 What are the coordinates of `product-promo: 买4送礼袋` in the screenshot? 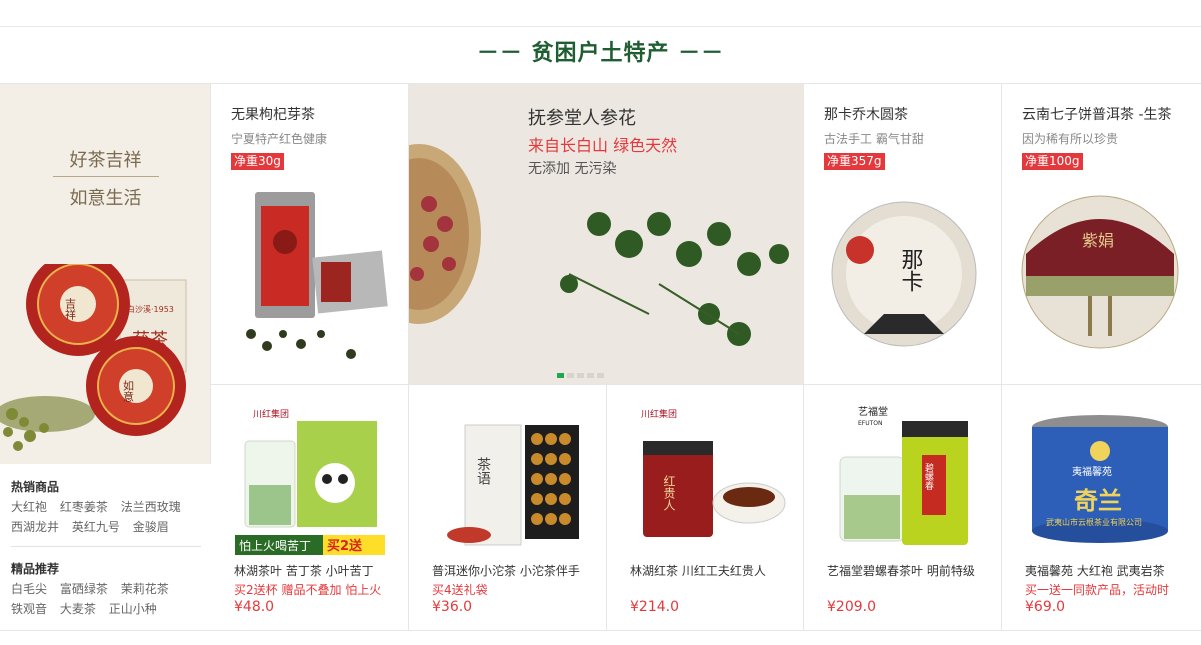 It's located at (460, 590).